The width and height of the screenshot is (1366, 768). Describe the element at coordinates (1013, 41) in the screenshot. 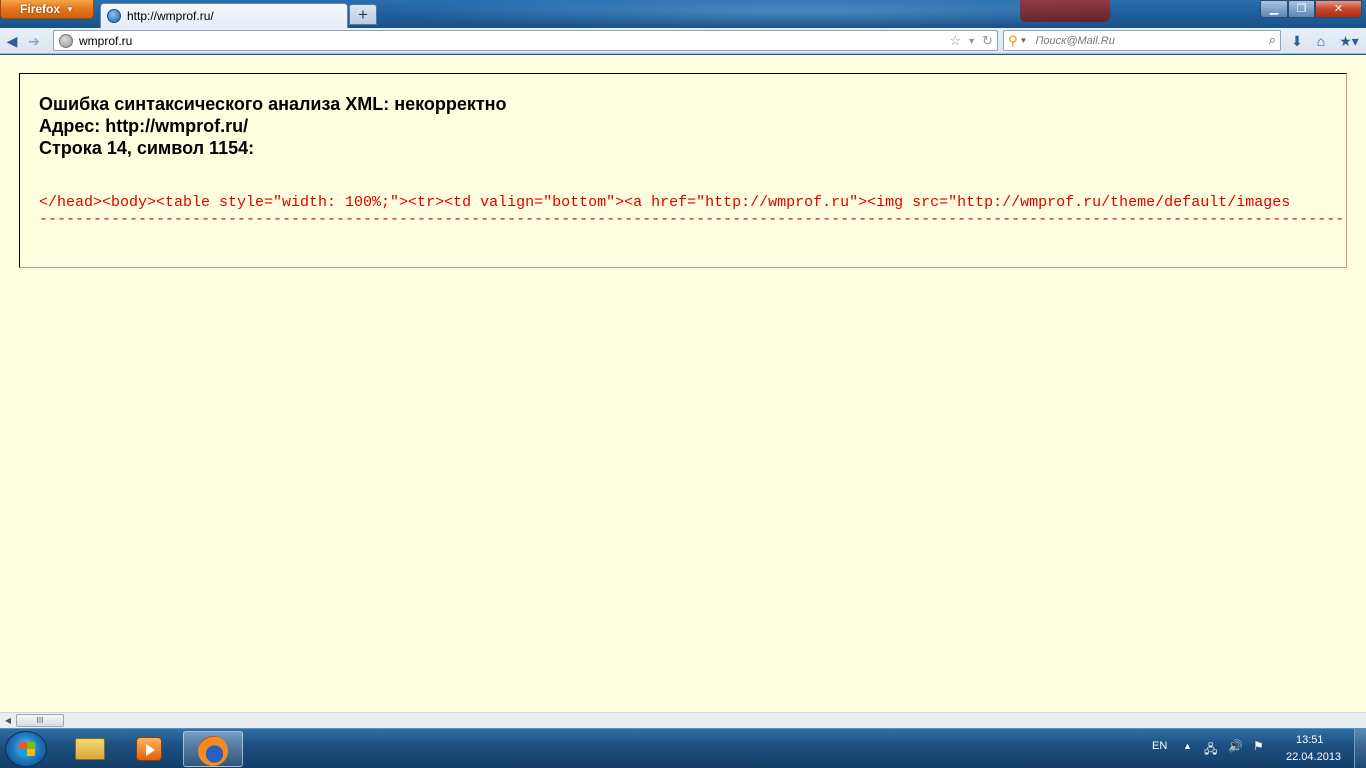

I see `mail-ru-search-icon: ⚲` at that location.